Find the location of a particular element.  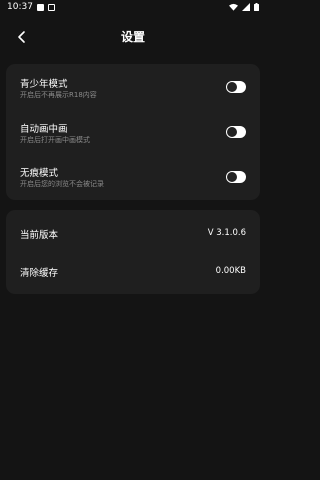

teen-mode-toggle is located at coordinates (236, 87).